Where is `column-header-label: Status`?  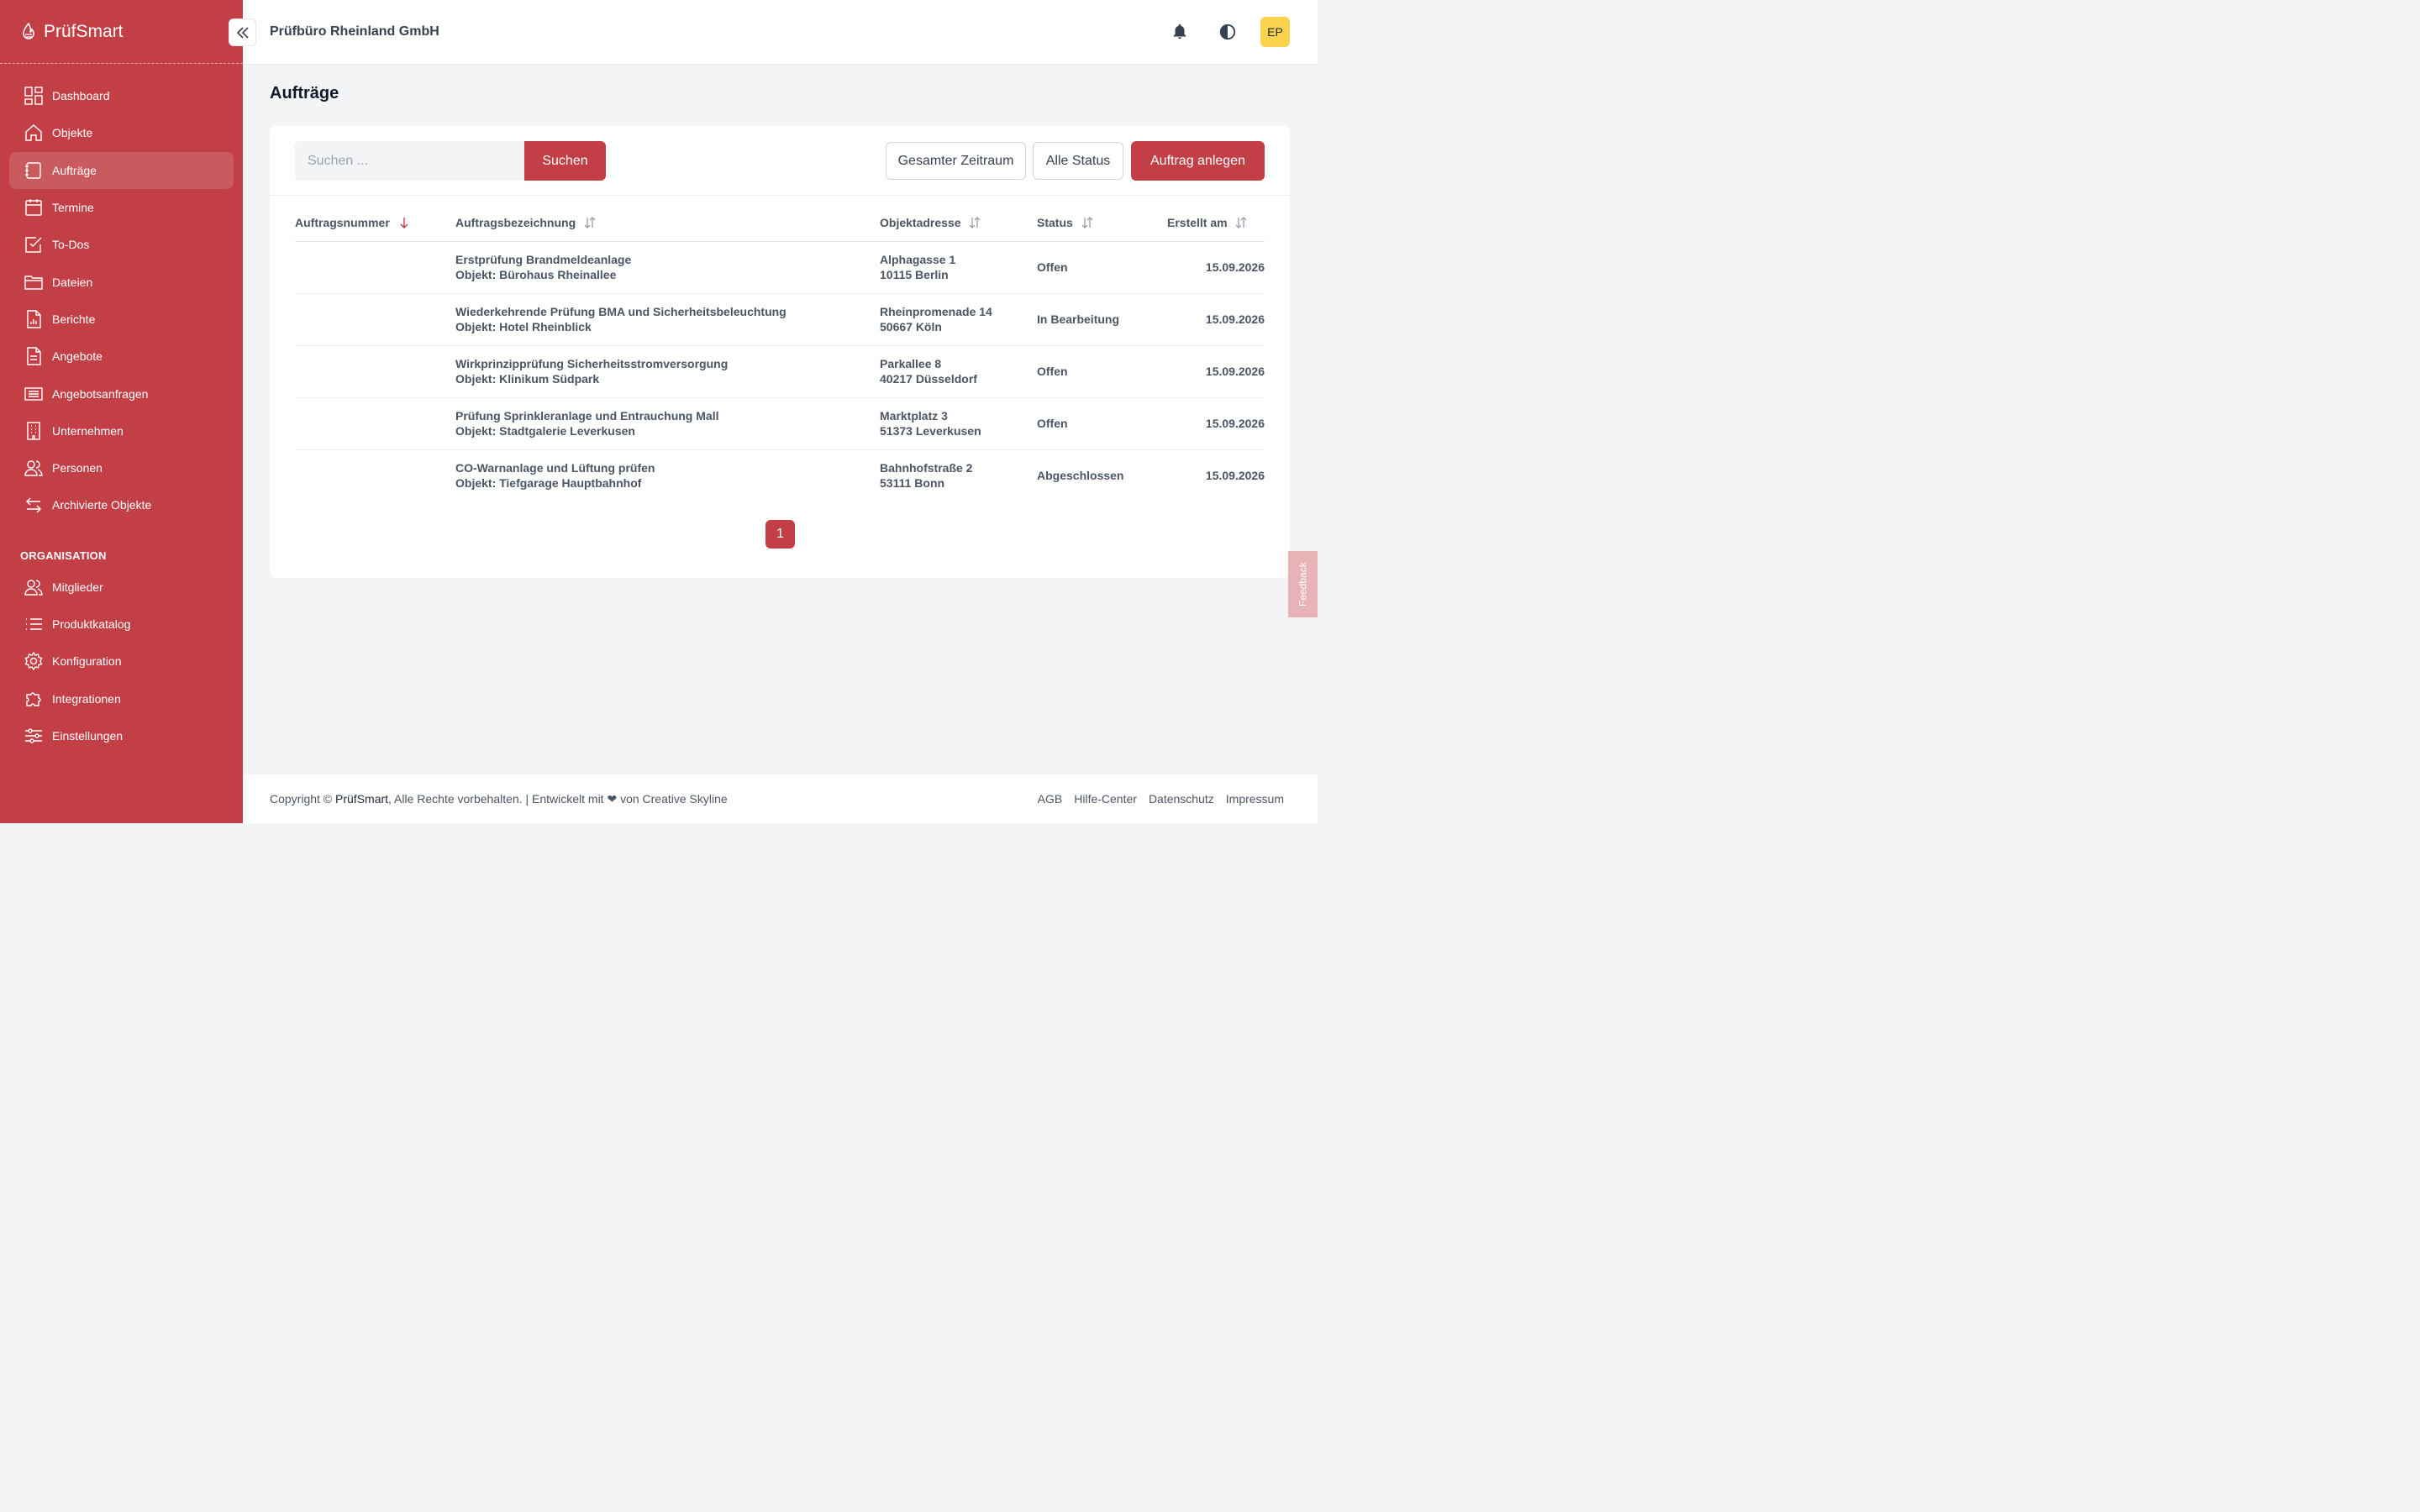
column-header-label: Status is located at coordinates (1055, 223).